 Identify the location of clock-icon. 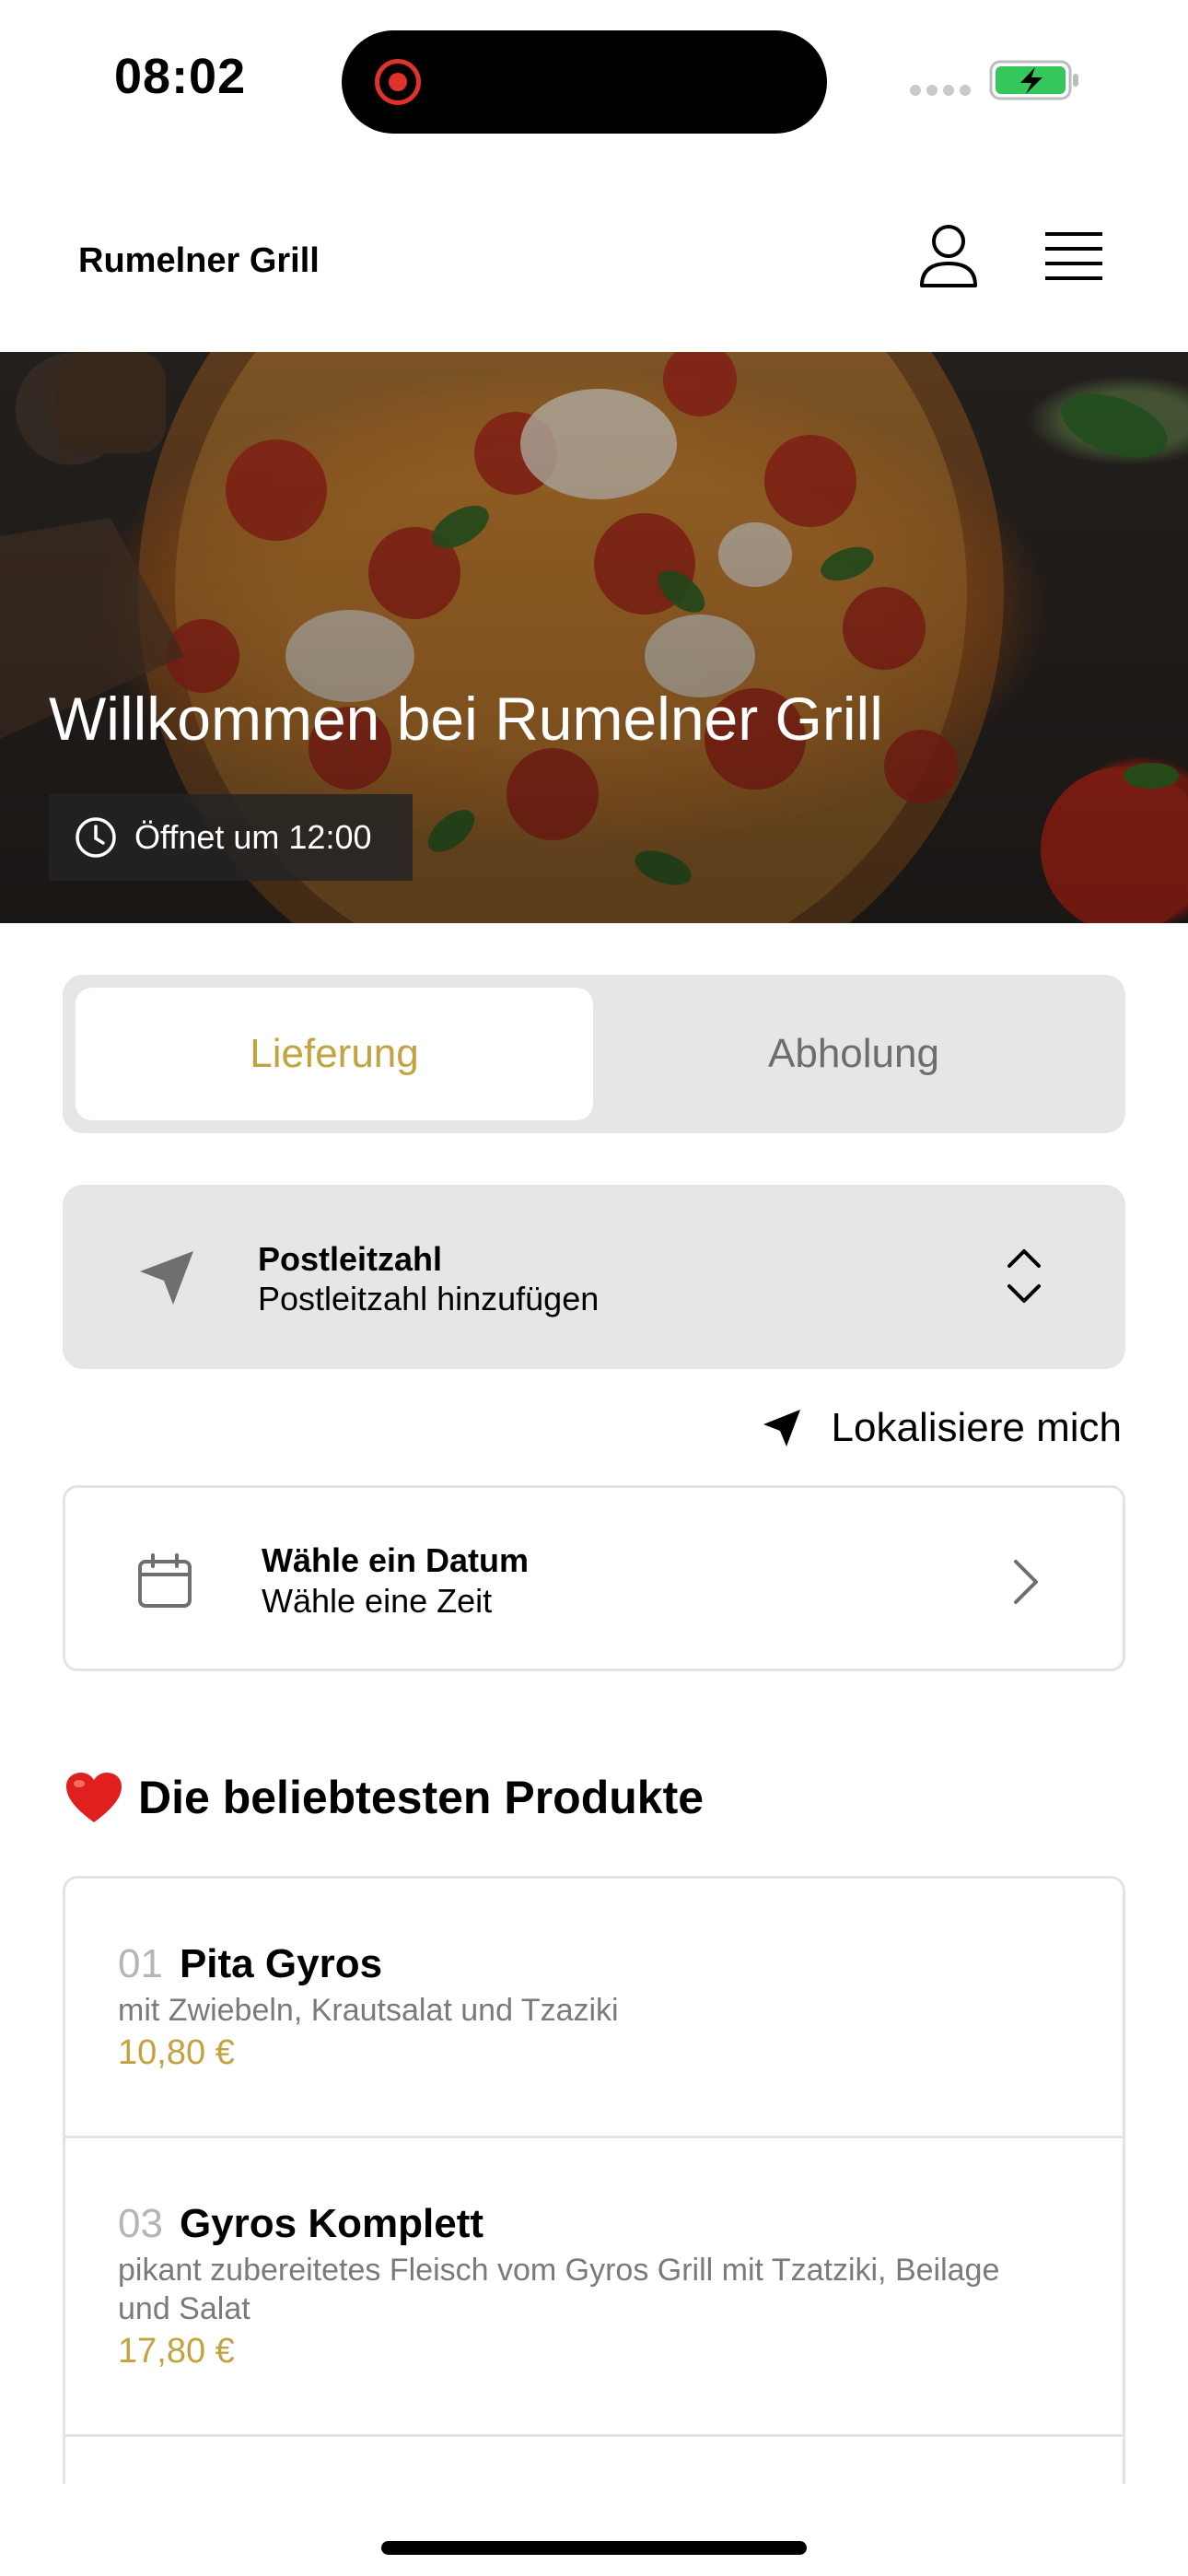
(96, 837).